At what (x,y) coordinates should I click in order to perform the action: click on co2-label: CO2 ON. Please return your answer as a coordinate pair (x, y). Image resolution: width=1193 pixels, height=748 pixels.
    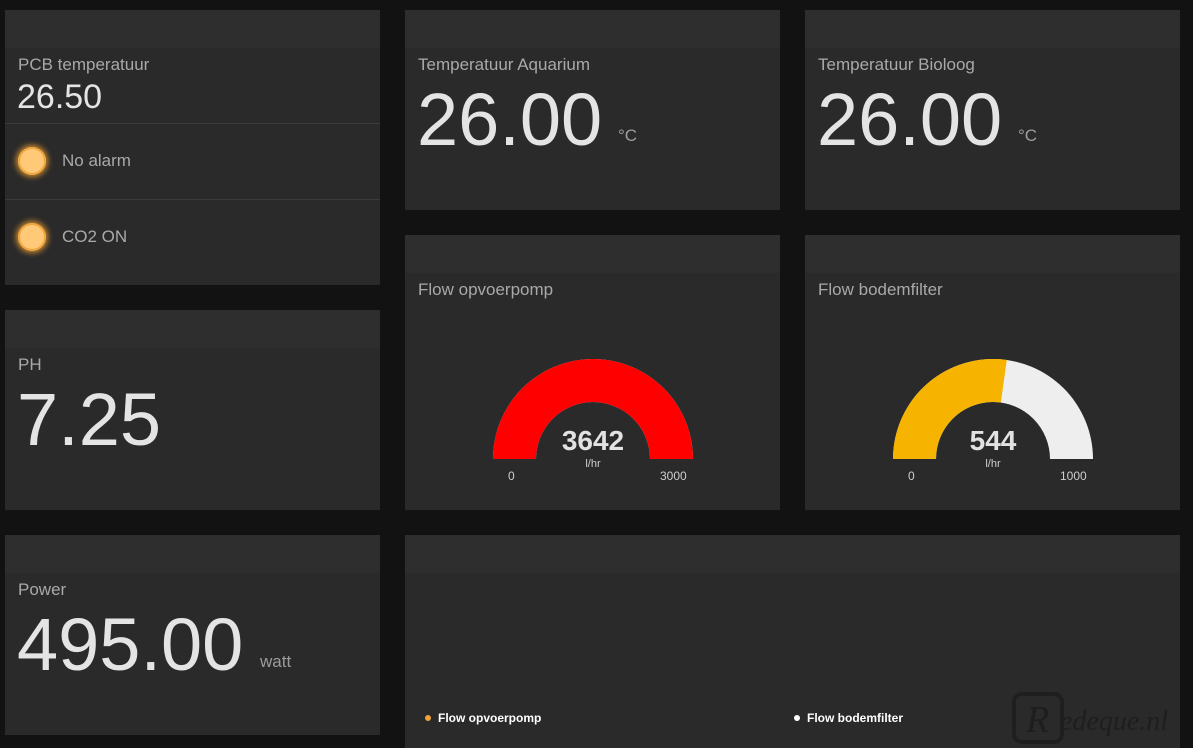
    Looking at the image, I should click on (95, 236).